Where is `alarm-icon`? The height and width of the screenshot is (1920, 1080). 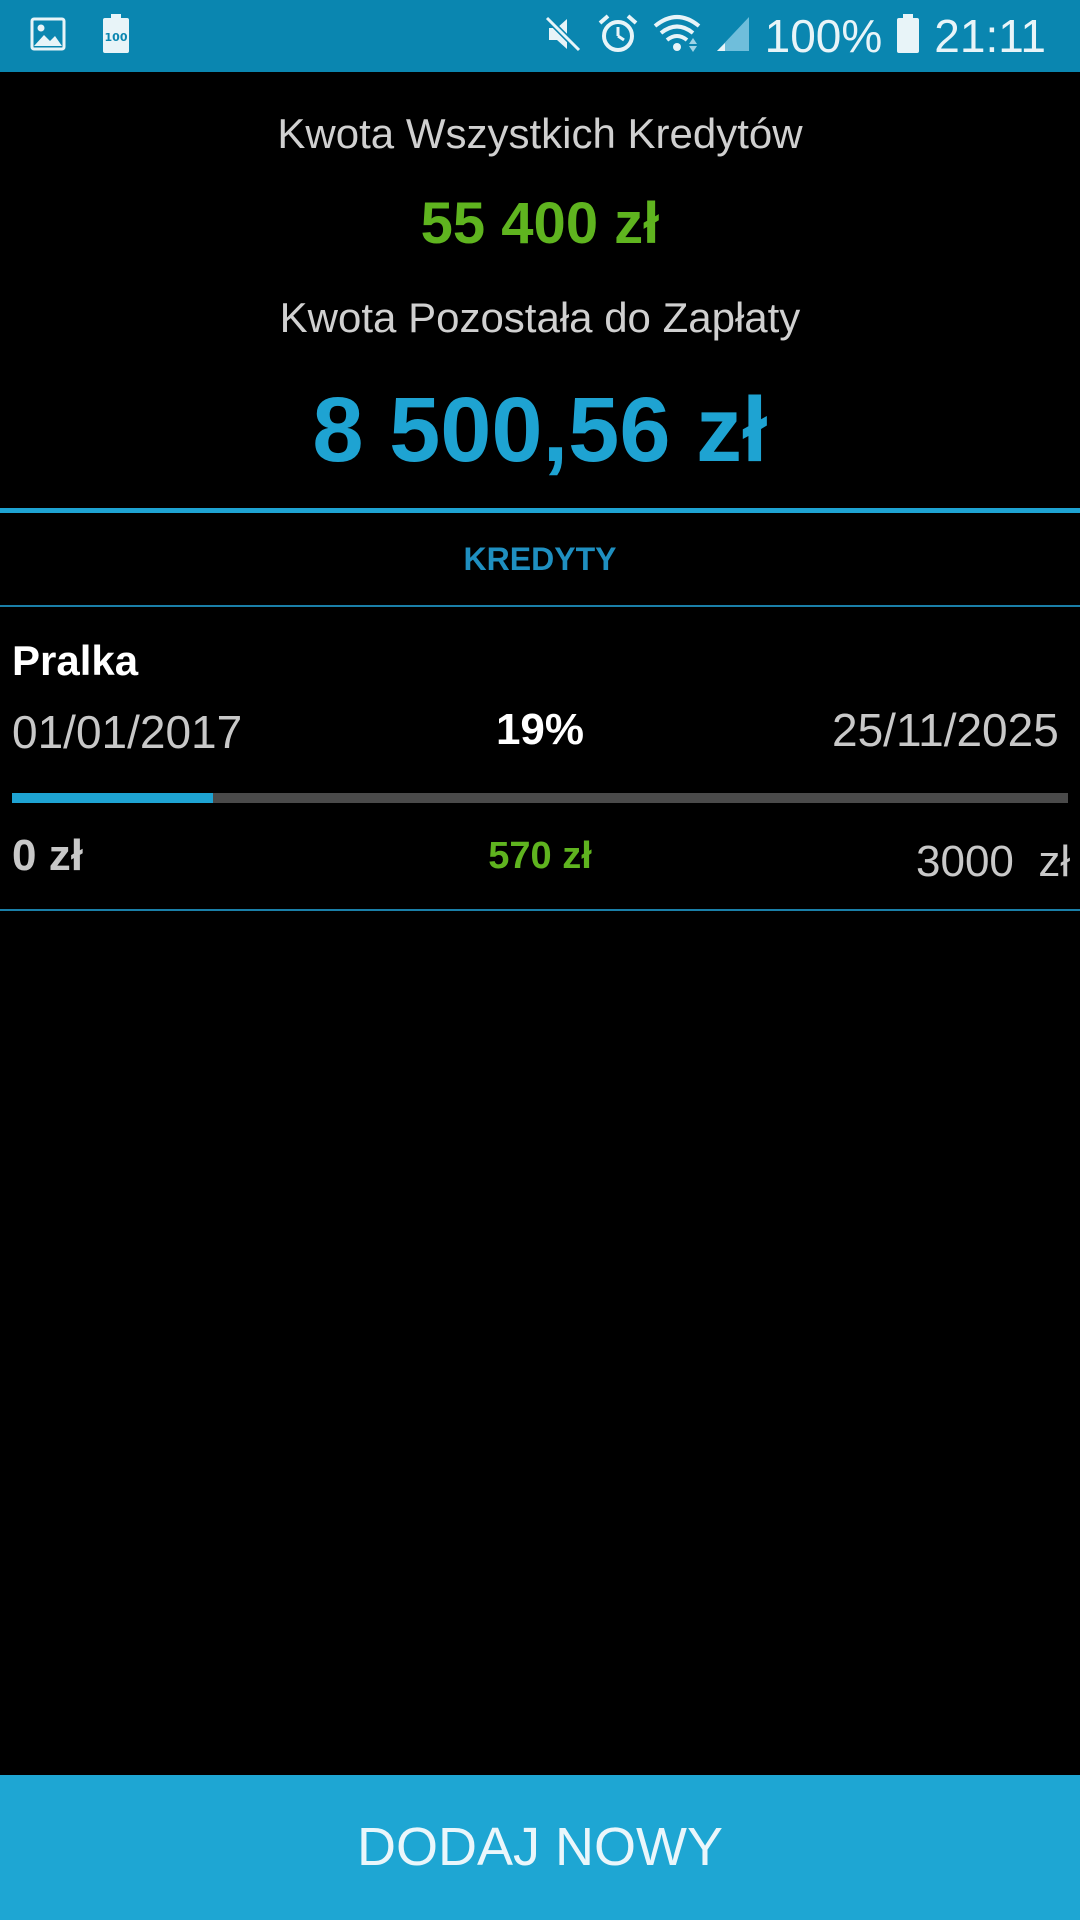
alarm-icon is located at coordinates (618, 36).